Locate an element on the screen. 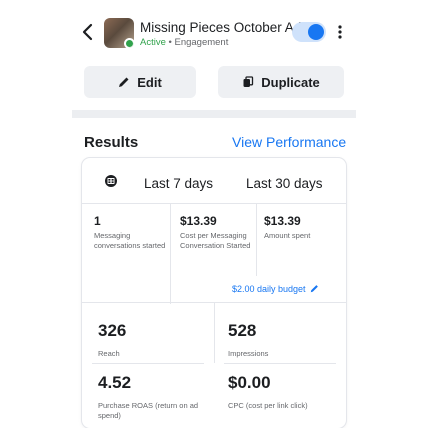 The image size is (428, 428). section-divider is located at coordinates (214, 114).